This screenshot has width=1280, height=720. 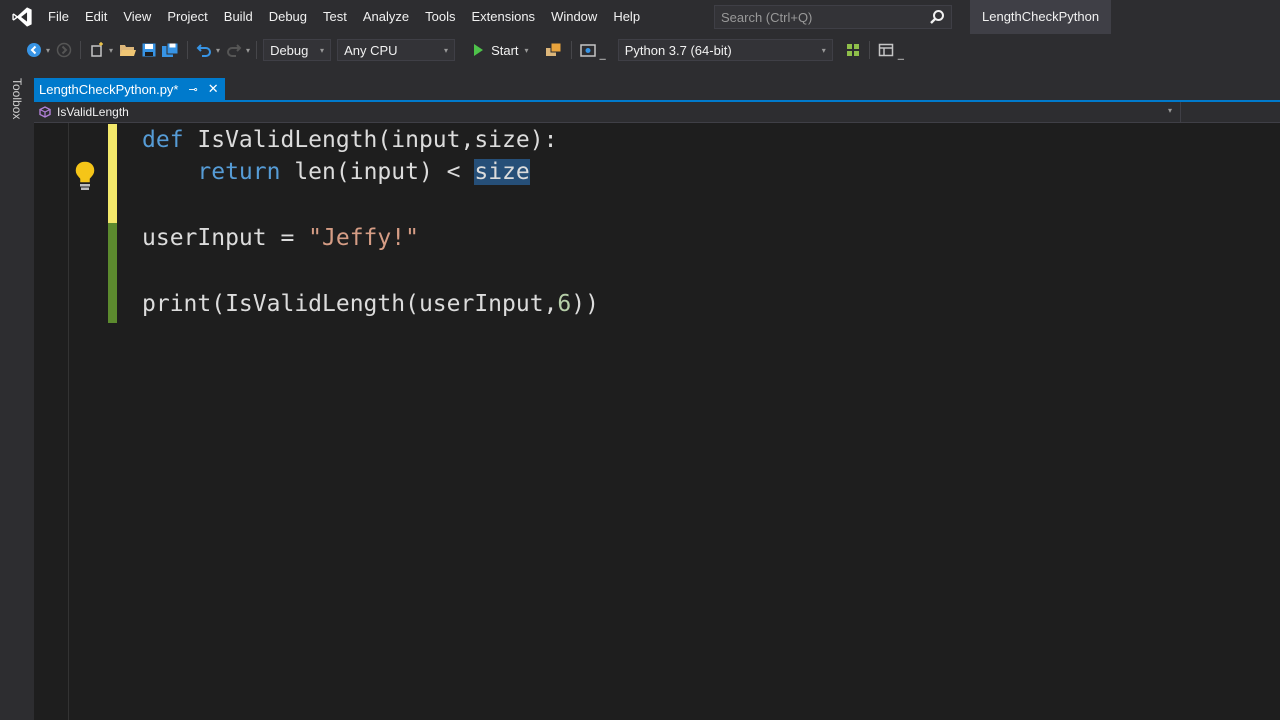 What do you see at coordinates (440, 17) in the screenshot?
I see `menu-tools: Tools` at bounding box center [440, 17].